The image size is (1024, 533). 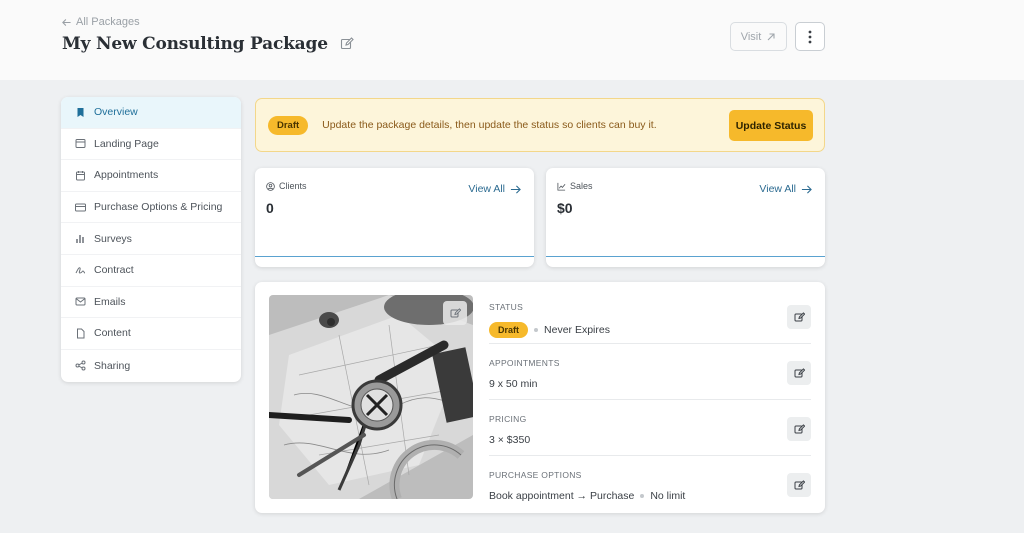 What do you see at coordinates (116, 112) in the screenshot?
I see `sidebar-item-label: Overview` at bounding box center [116, 112].